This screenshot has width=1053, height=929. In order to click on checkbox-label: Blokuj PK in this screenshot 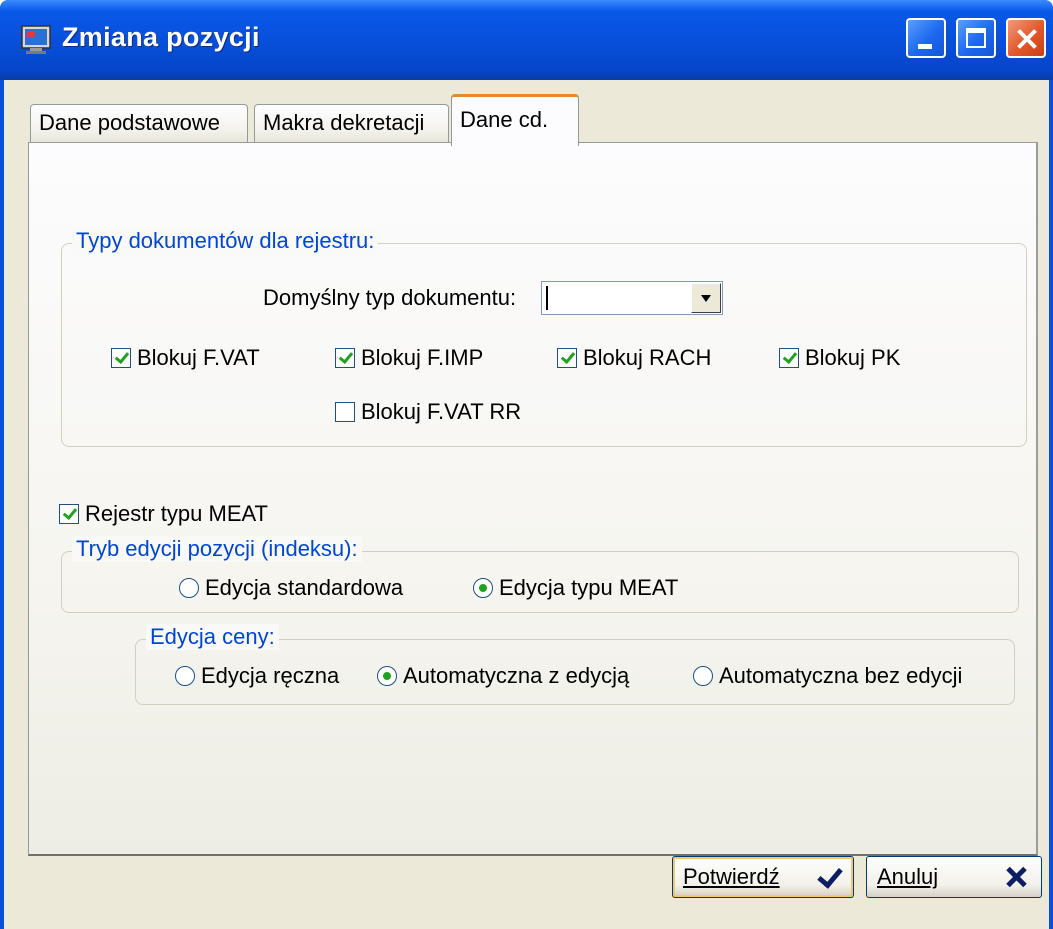, I will do `click(853, 357)`.